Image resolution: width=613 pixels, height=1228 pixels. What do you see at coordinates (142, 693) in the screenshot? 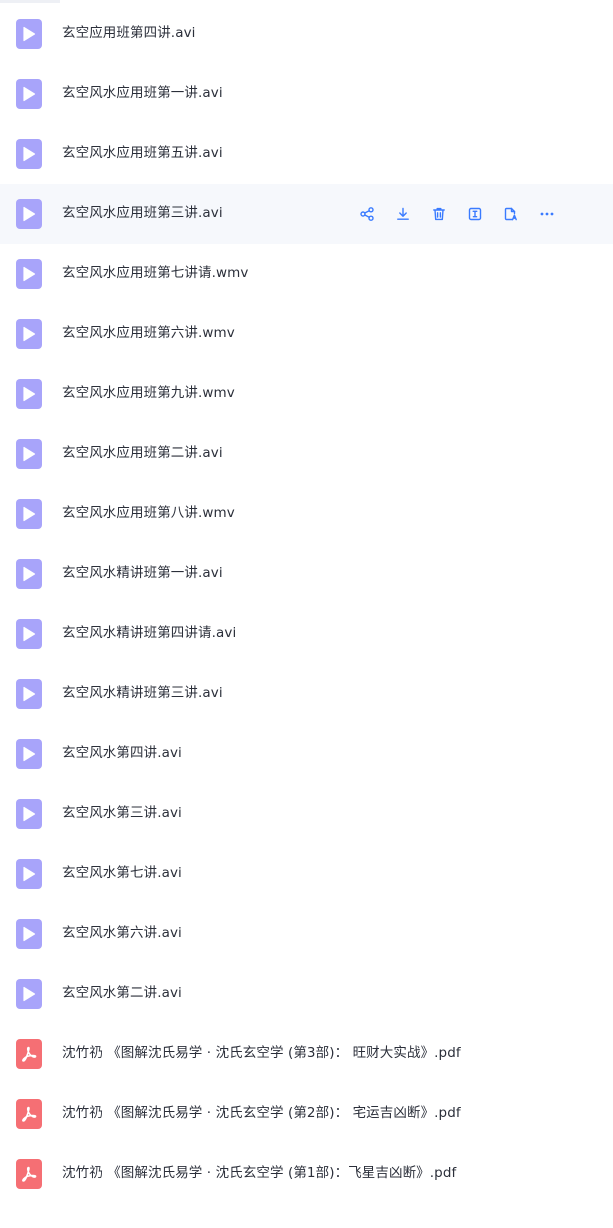
I see `file-name: 玄空风水精讲班第三讲.avi` at bounding box center [142, 693].